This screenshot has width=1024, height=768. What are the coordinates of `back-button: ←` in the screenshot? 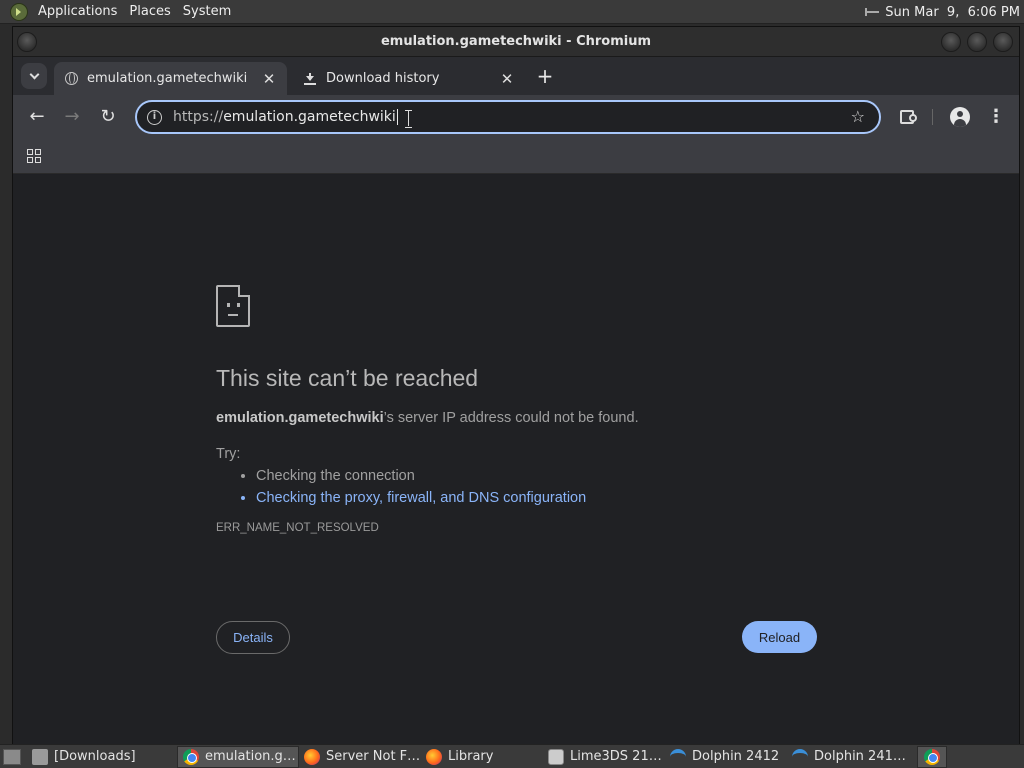 It's located at (37, 117).